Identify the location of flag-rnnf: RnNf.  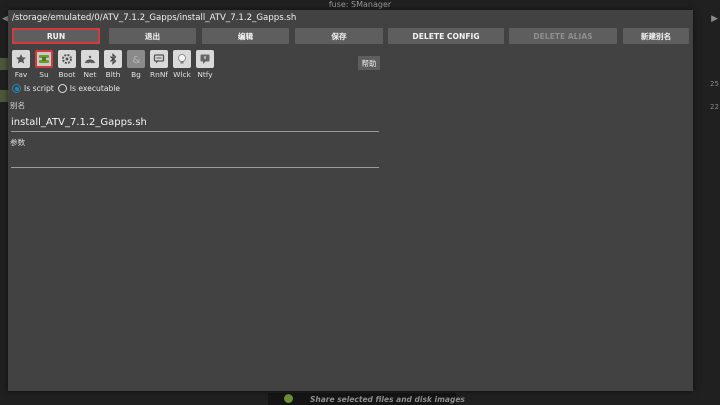
(159, 64).